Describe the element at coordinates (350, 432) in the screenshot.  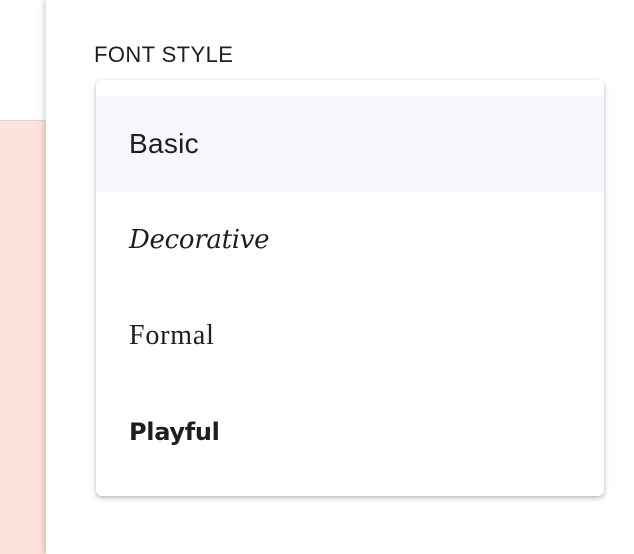
I see `font-style-option-playful: Playful` at that location.